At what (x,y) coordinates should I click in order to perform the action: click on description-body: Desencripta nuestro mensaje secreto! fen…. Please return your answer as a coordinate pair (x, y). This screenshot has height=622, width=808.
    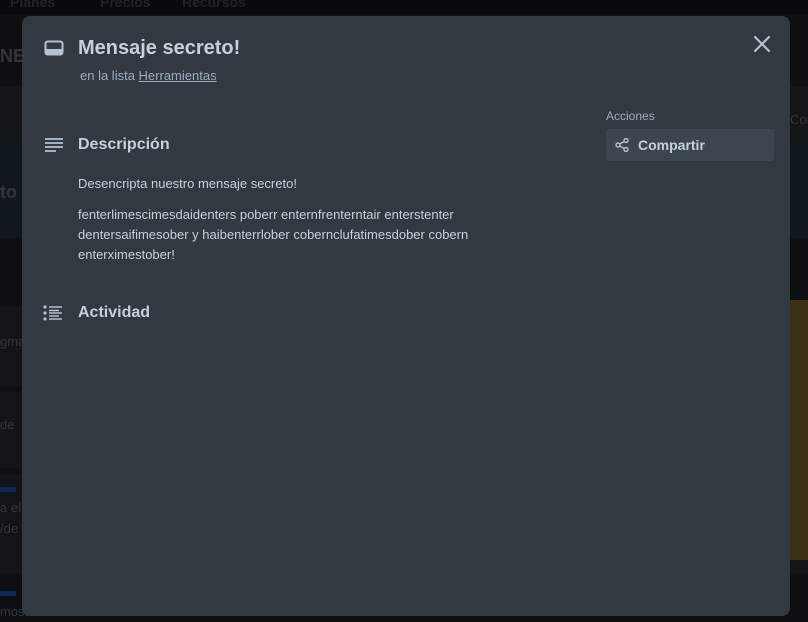
    Looking at the image, I should click on (298, 225).